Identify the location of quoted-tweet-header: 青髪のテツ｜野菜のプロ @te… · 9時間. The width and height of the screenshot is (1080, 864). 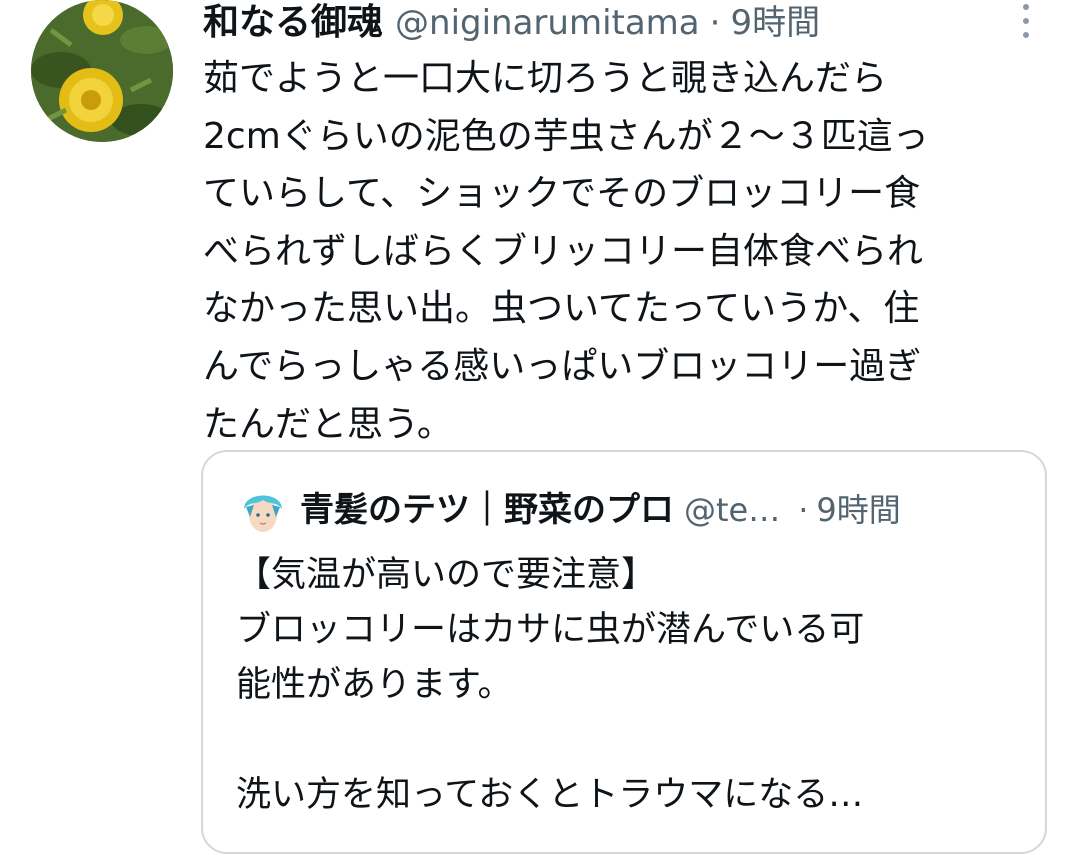
(636, 510).